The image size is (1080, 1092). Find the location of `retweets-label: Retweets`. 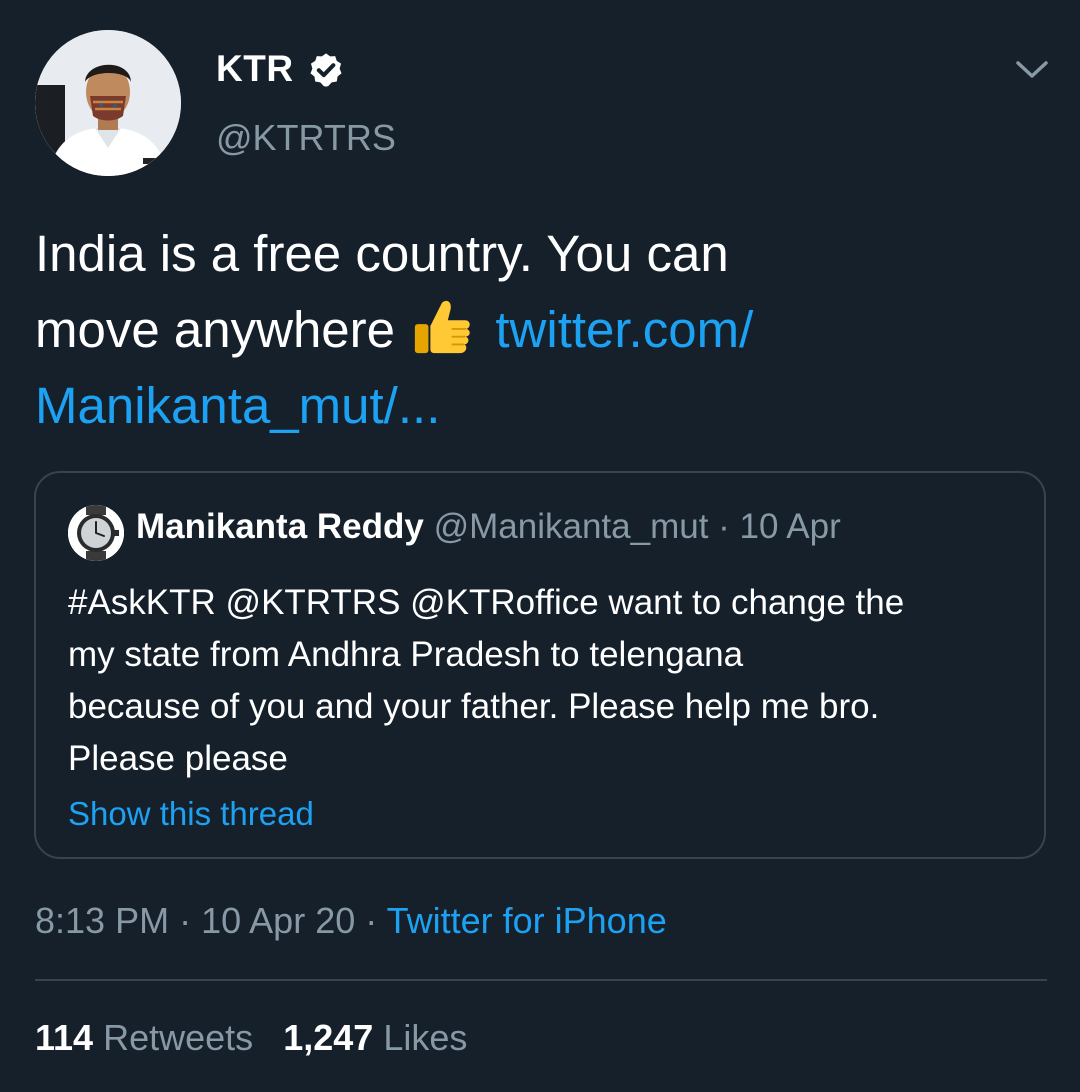

retweets-label: Retweets is located at coordinates (178, 1037).